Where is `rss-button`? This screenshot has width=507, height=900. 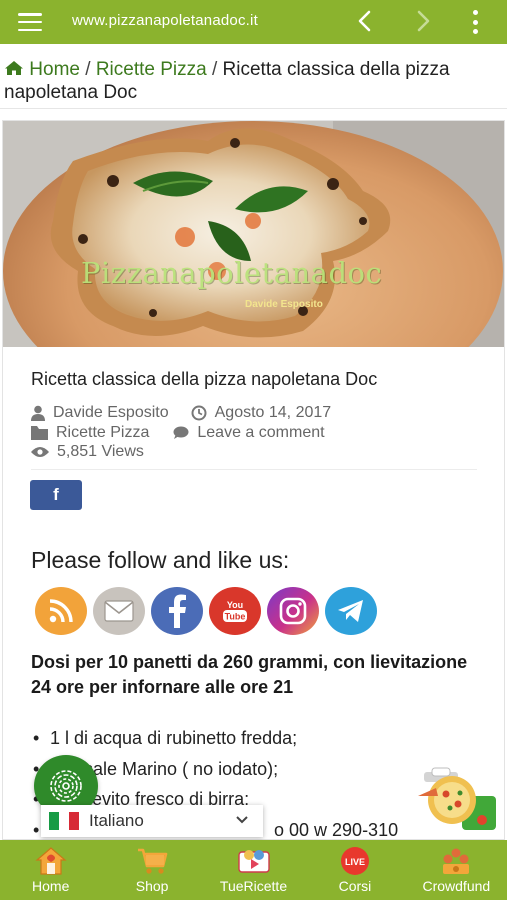 rss-button is located at coordinates (61, 611).